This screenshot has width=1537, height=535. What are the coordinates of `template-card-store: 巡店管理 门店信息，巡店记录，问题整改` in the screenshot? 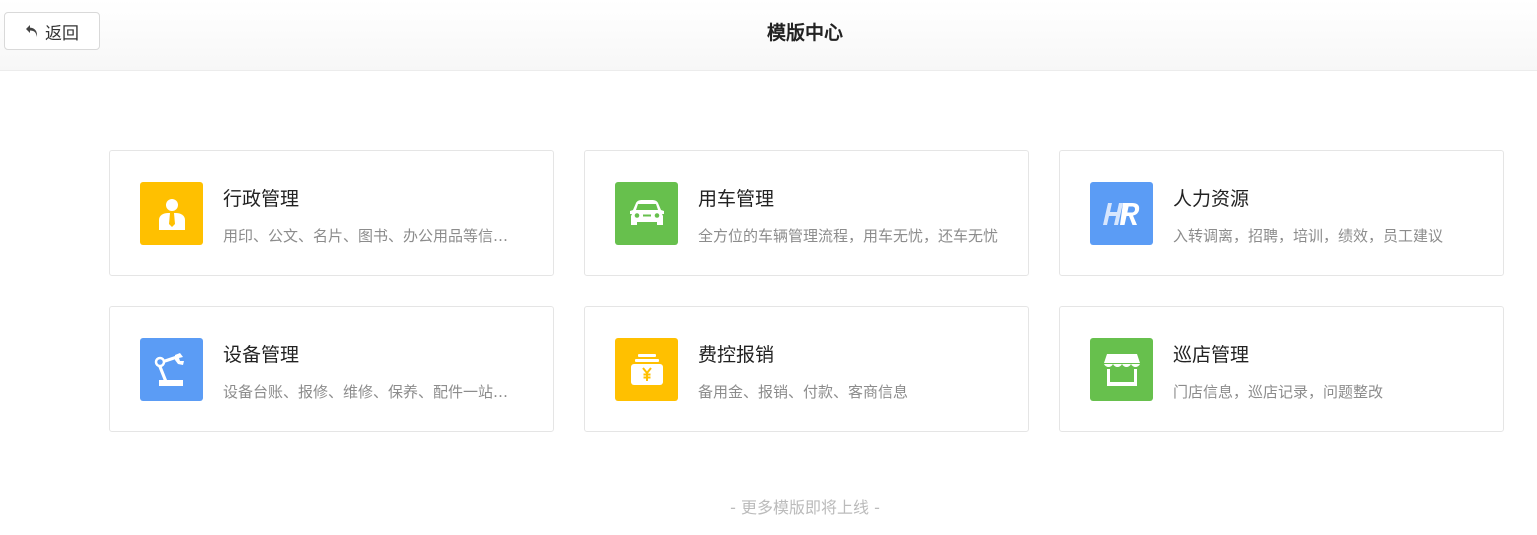 It's located at (1281, 369).